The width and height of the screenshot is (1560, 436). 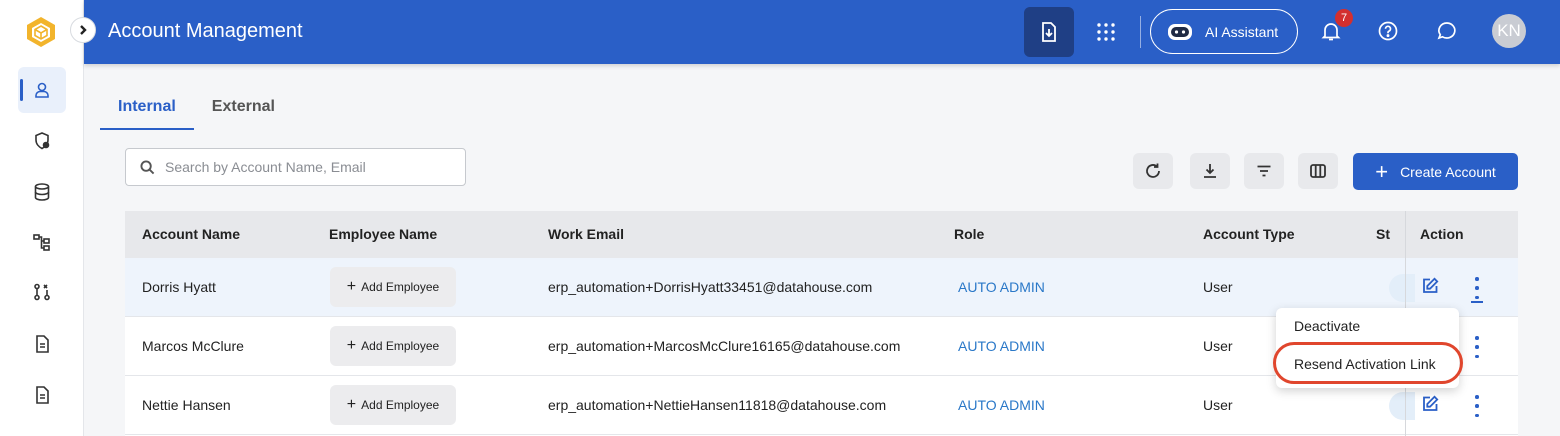 What do you see at coordinates (1106, 32) in the screenshot?
I see `apps-grid-icon` at bounding box center [1106, 32].